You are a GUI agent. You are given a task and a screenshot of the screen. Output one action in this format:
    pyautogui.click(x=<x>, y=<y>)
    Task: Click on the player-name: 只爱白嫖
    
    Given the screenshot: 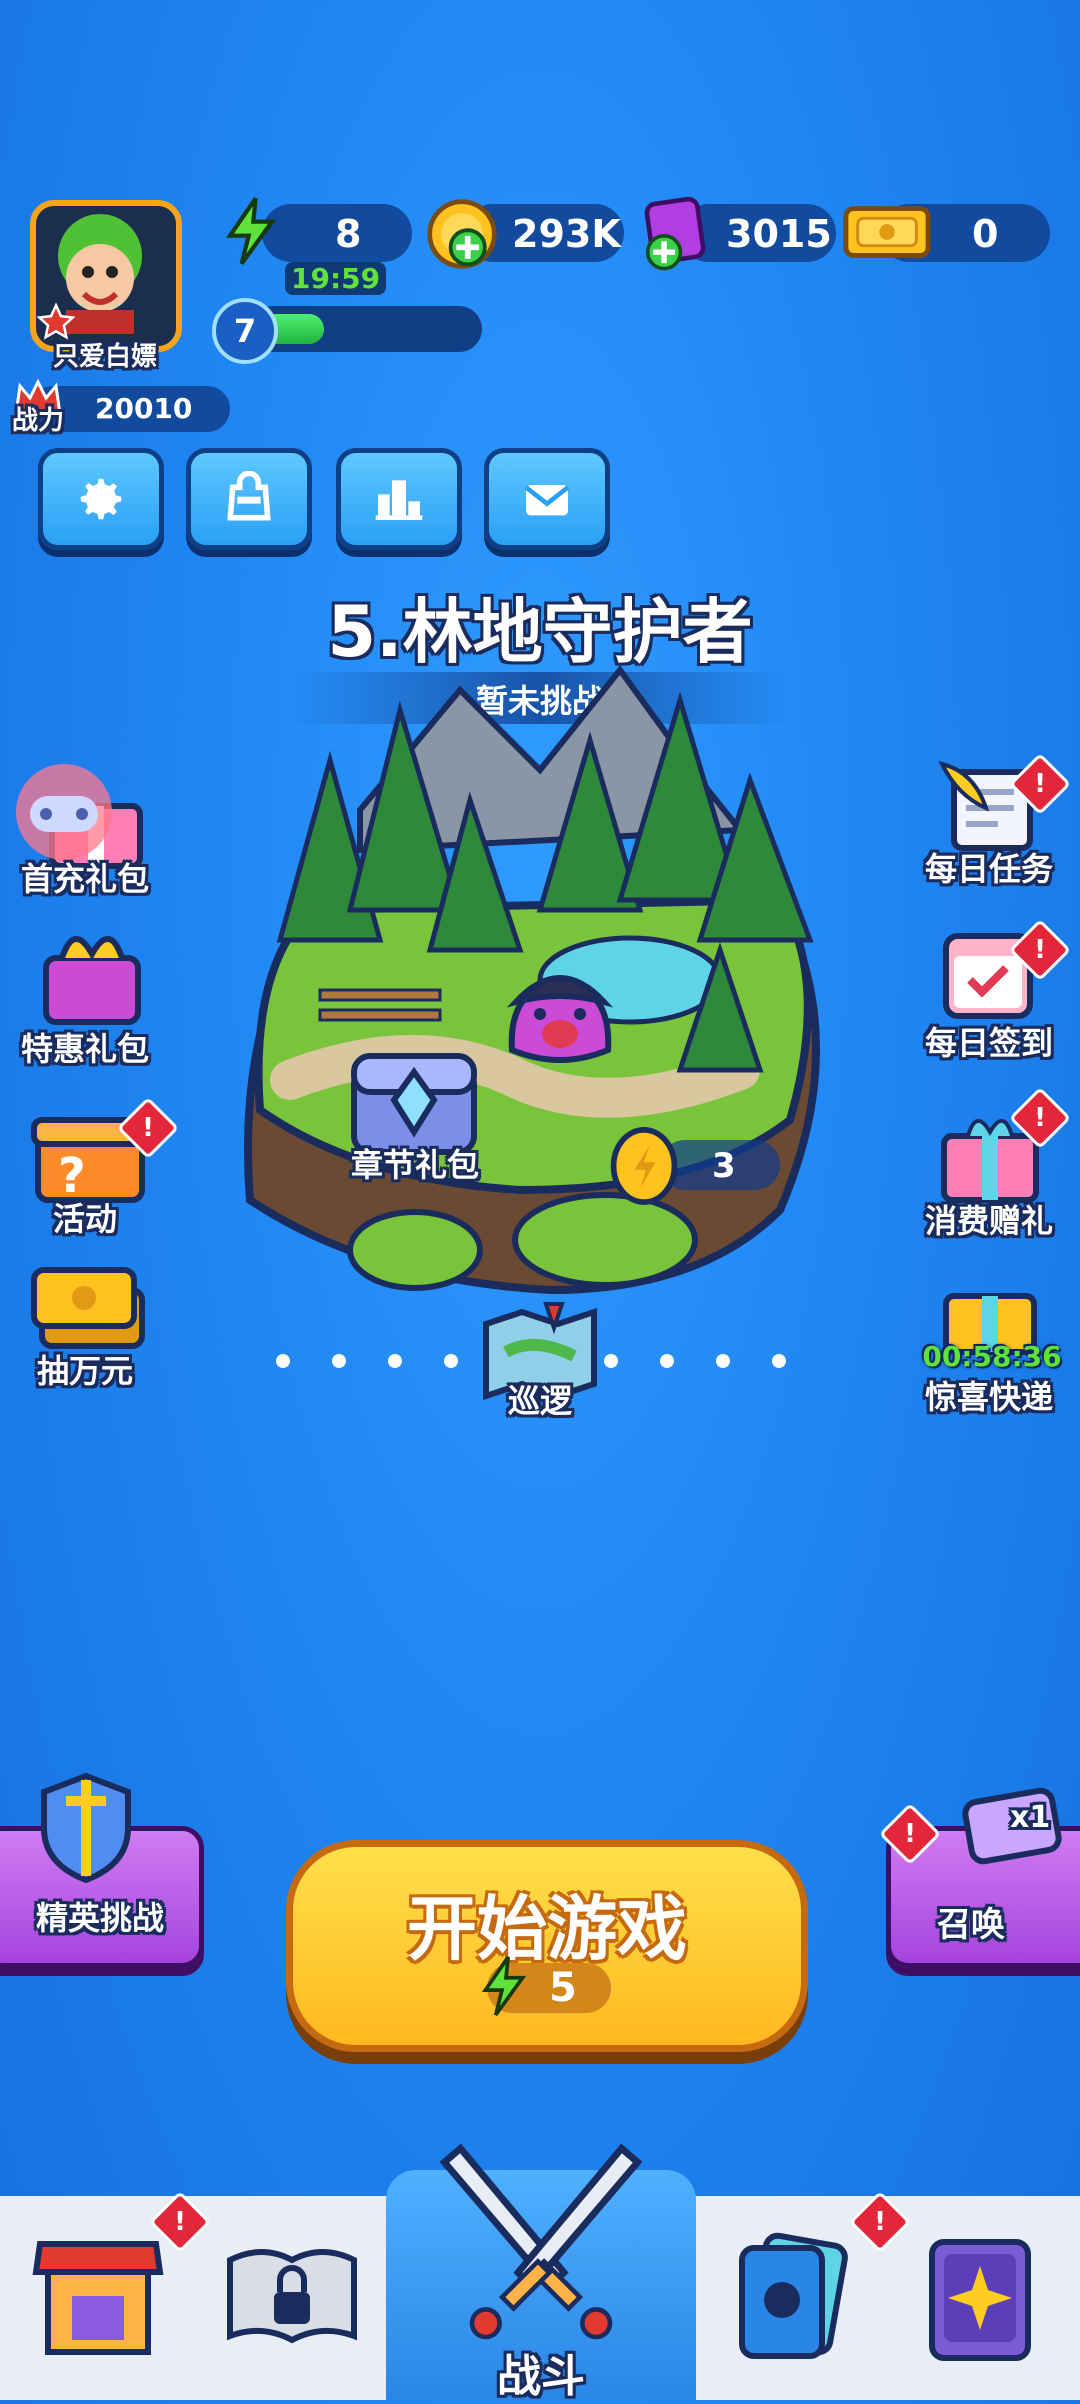 What is the action you would take?
    pyautogui.click(x=104, y=357)
    